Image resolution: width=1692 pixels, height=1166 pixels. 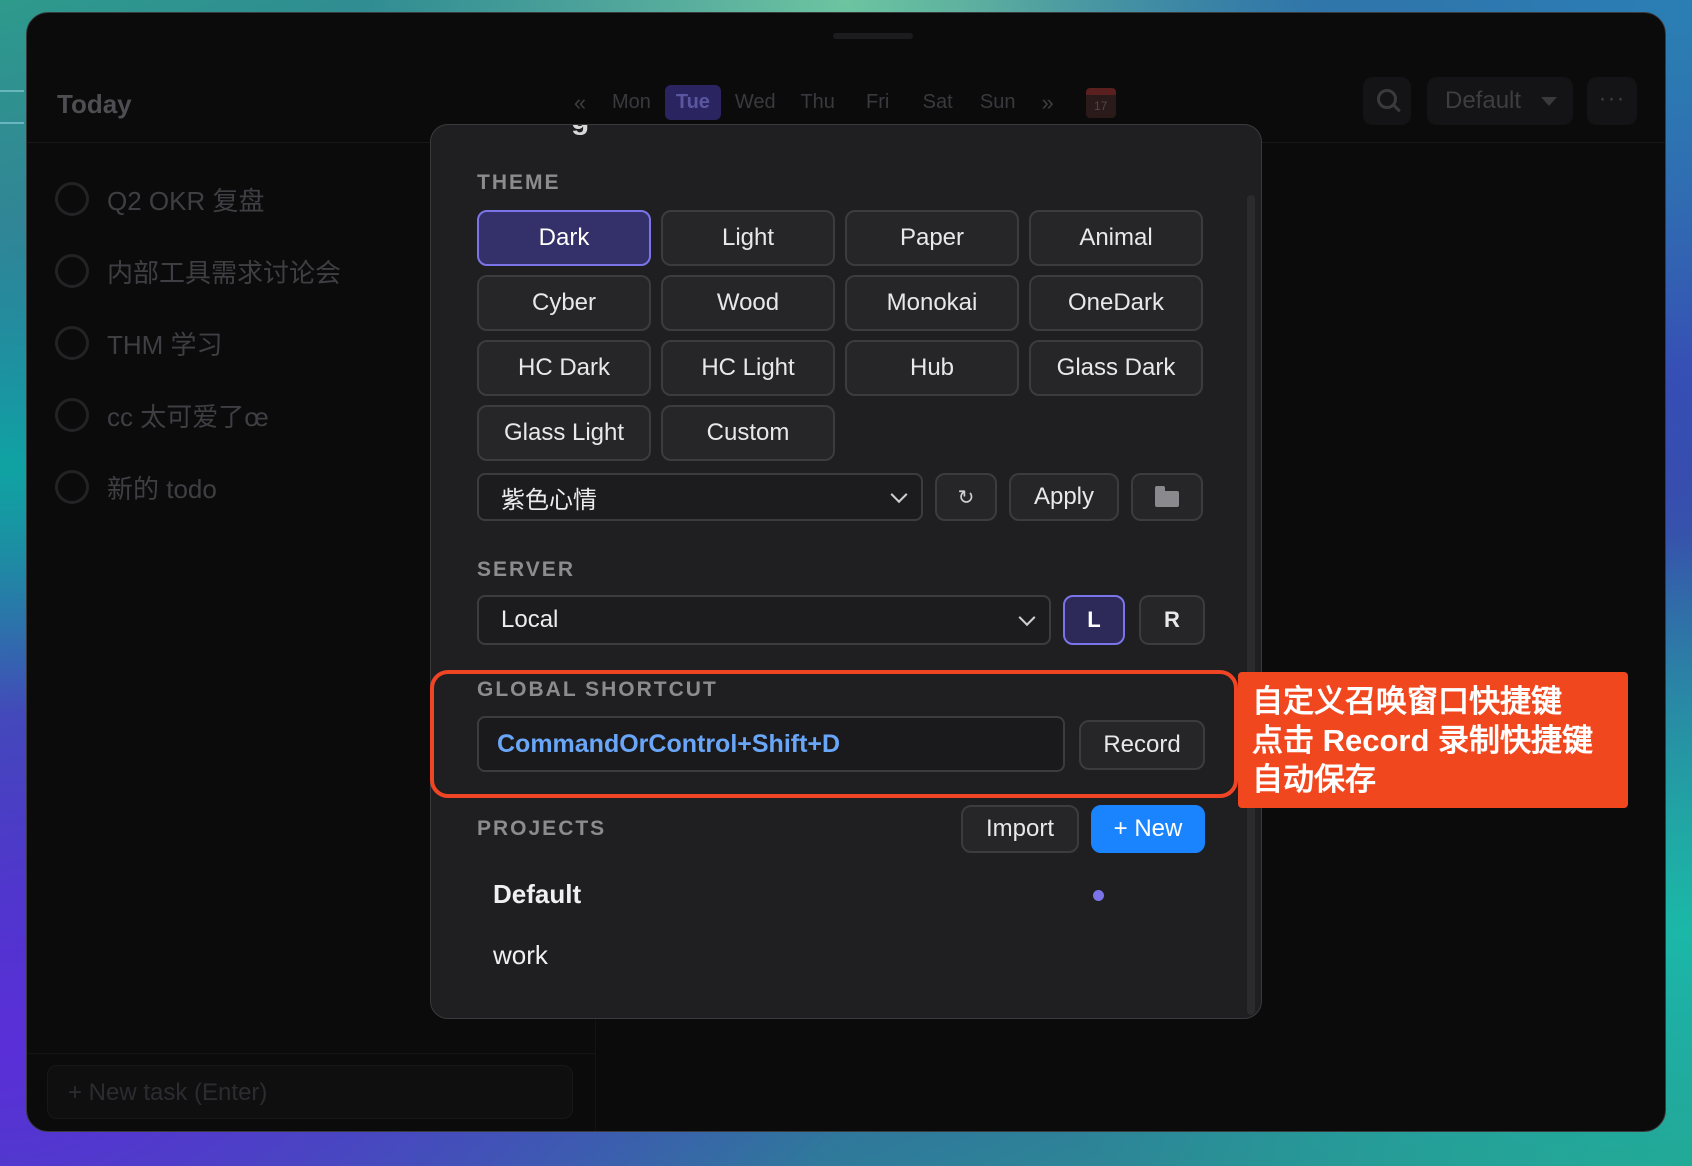 I want to click on task-label: THM 学习, so click(x=165, y=344).